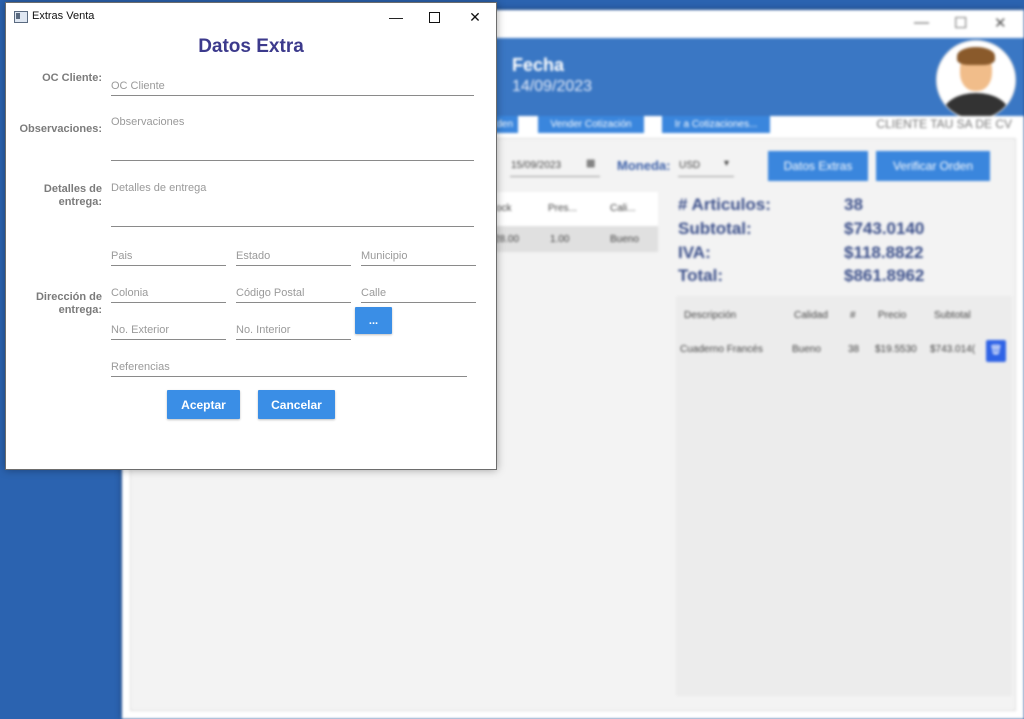  I want to click on oc-cliente-label: OC Cliente:, so click(72, 78).